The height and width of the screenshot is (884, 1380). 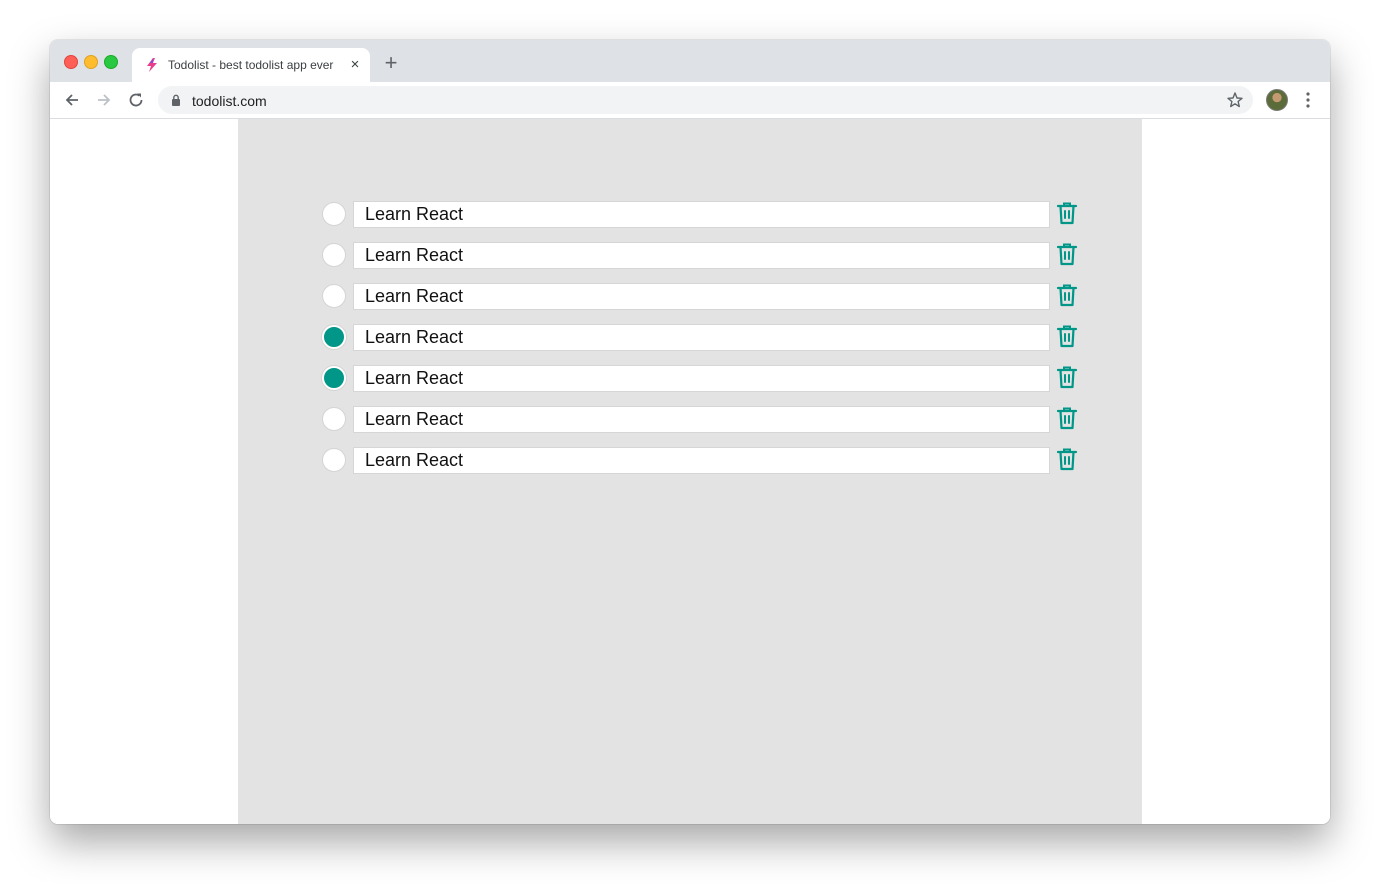 I want to click on bookmark-star-icon, so click(x=1235, y=100).